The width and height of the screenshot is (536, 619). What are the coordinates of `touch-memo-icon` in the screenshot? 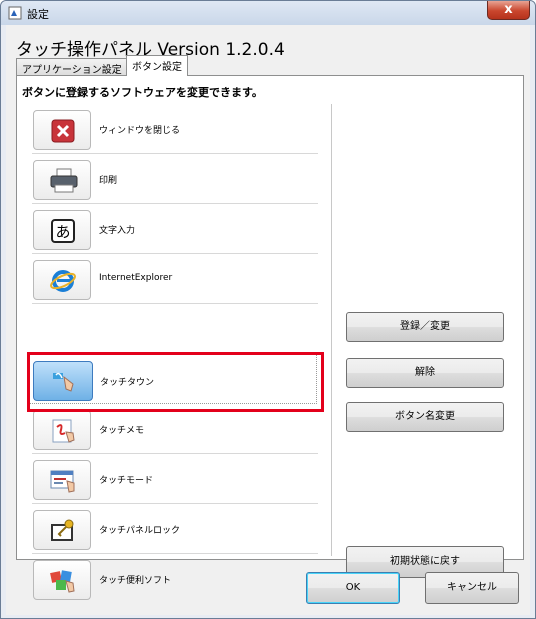 It's located at (63, 431).